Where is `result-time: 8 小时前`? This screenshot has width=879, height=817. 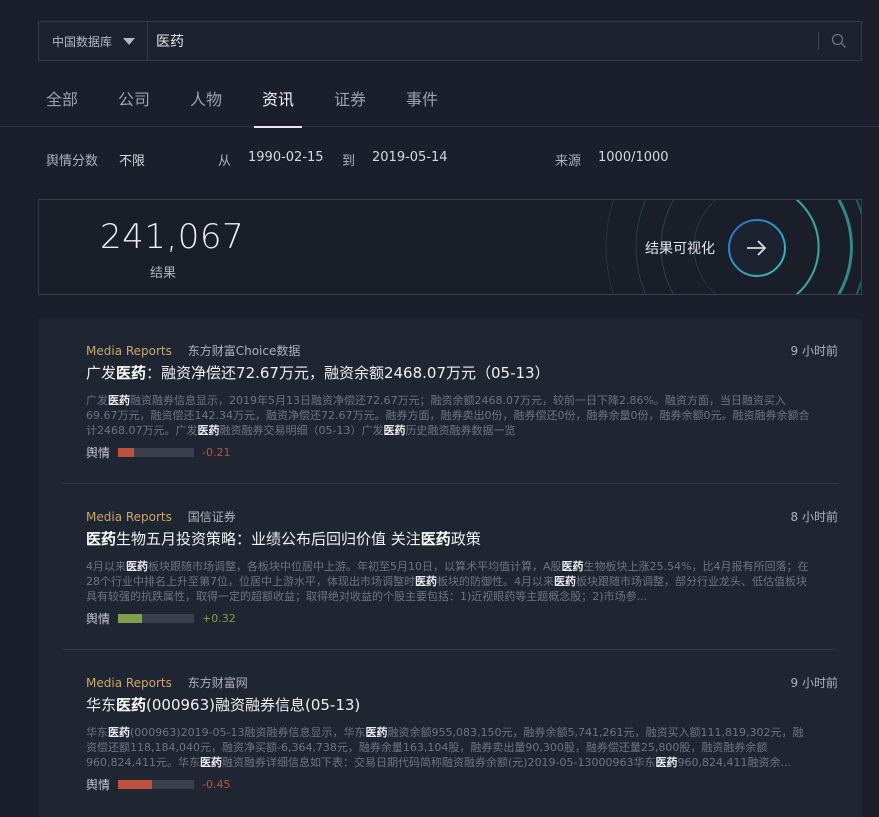 result-time: 8 小时前 is located at coordinates (814, 517).